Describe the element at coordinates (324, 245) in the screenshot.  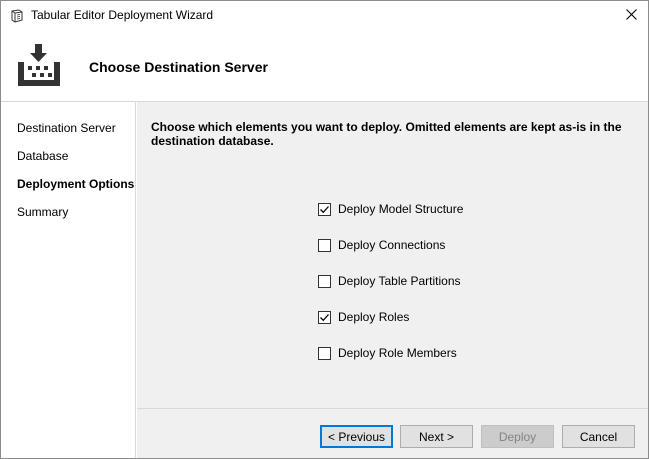
I see `deploy-connections-checkbox` at that location.